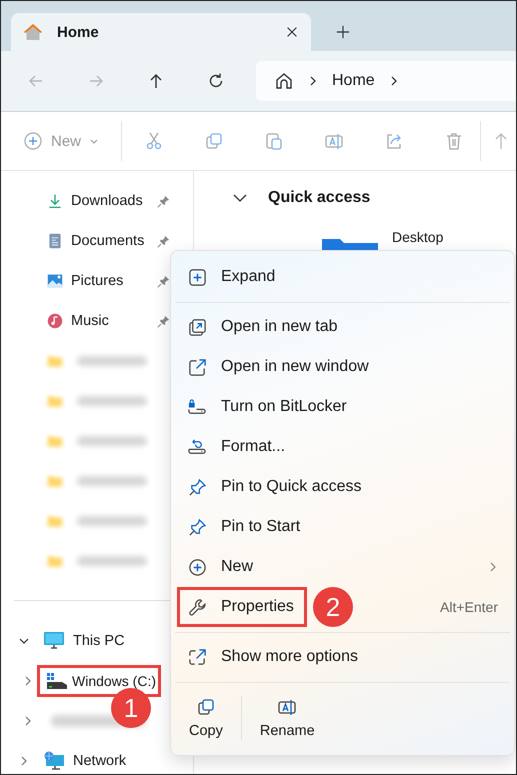 The width and height of the screenshot is (517, 775). I want to click on sidebar-item: Network, so click(99, 761).